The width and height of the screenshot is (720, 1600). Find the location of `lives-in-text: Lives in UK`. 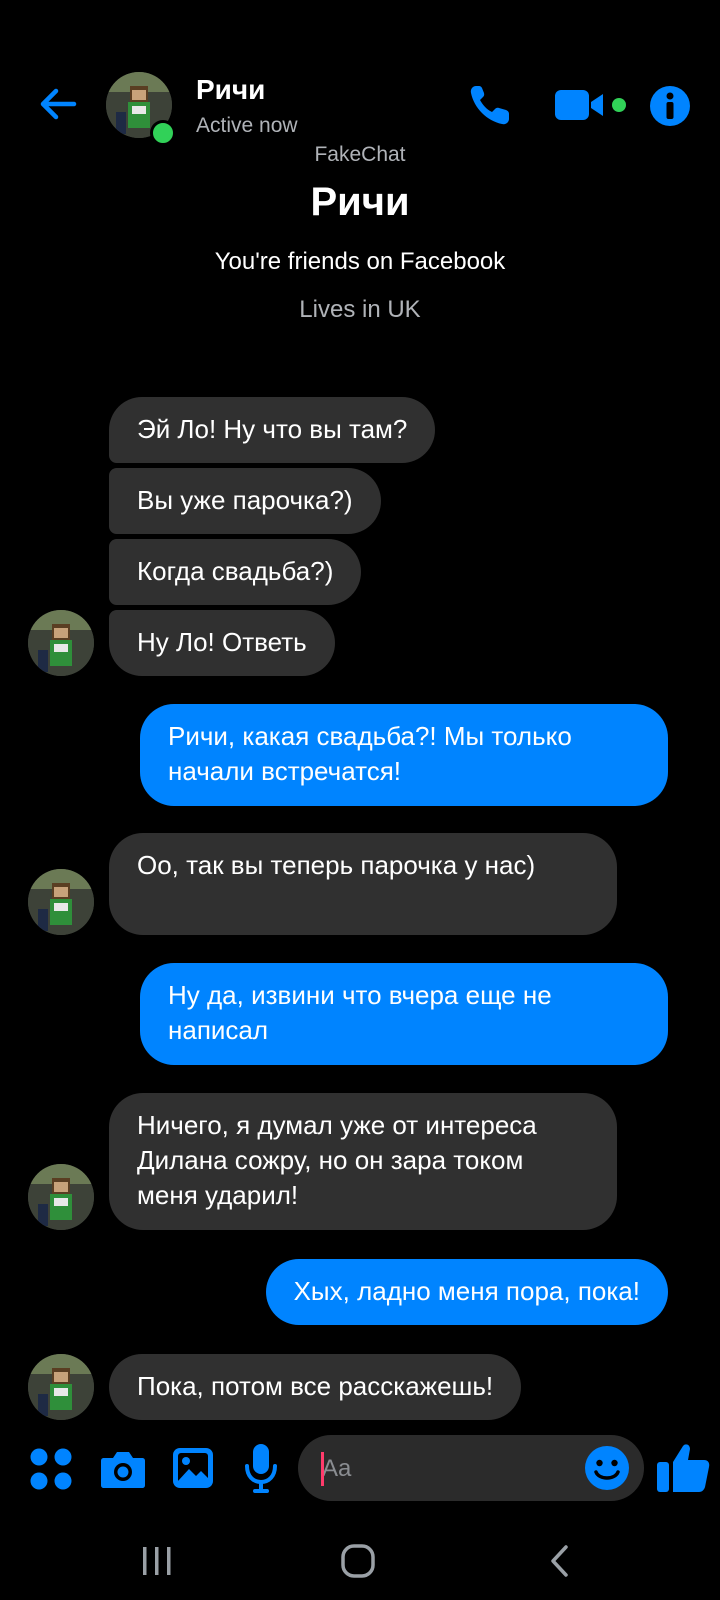

lives-in-text: Lives in UK is located at coordinates (360, 309).